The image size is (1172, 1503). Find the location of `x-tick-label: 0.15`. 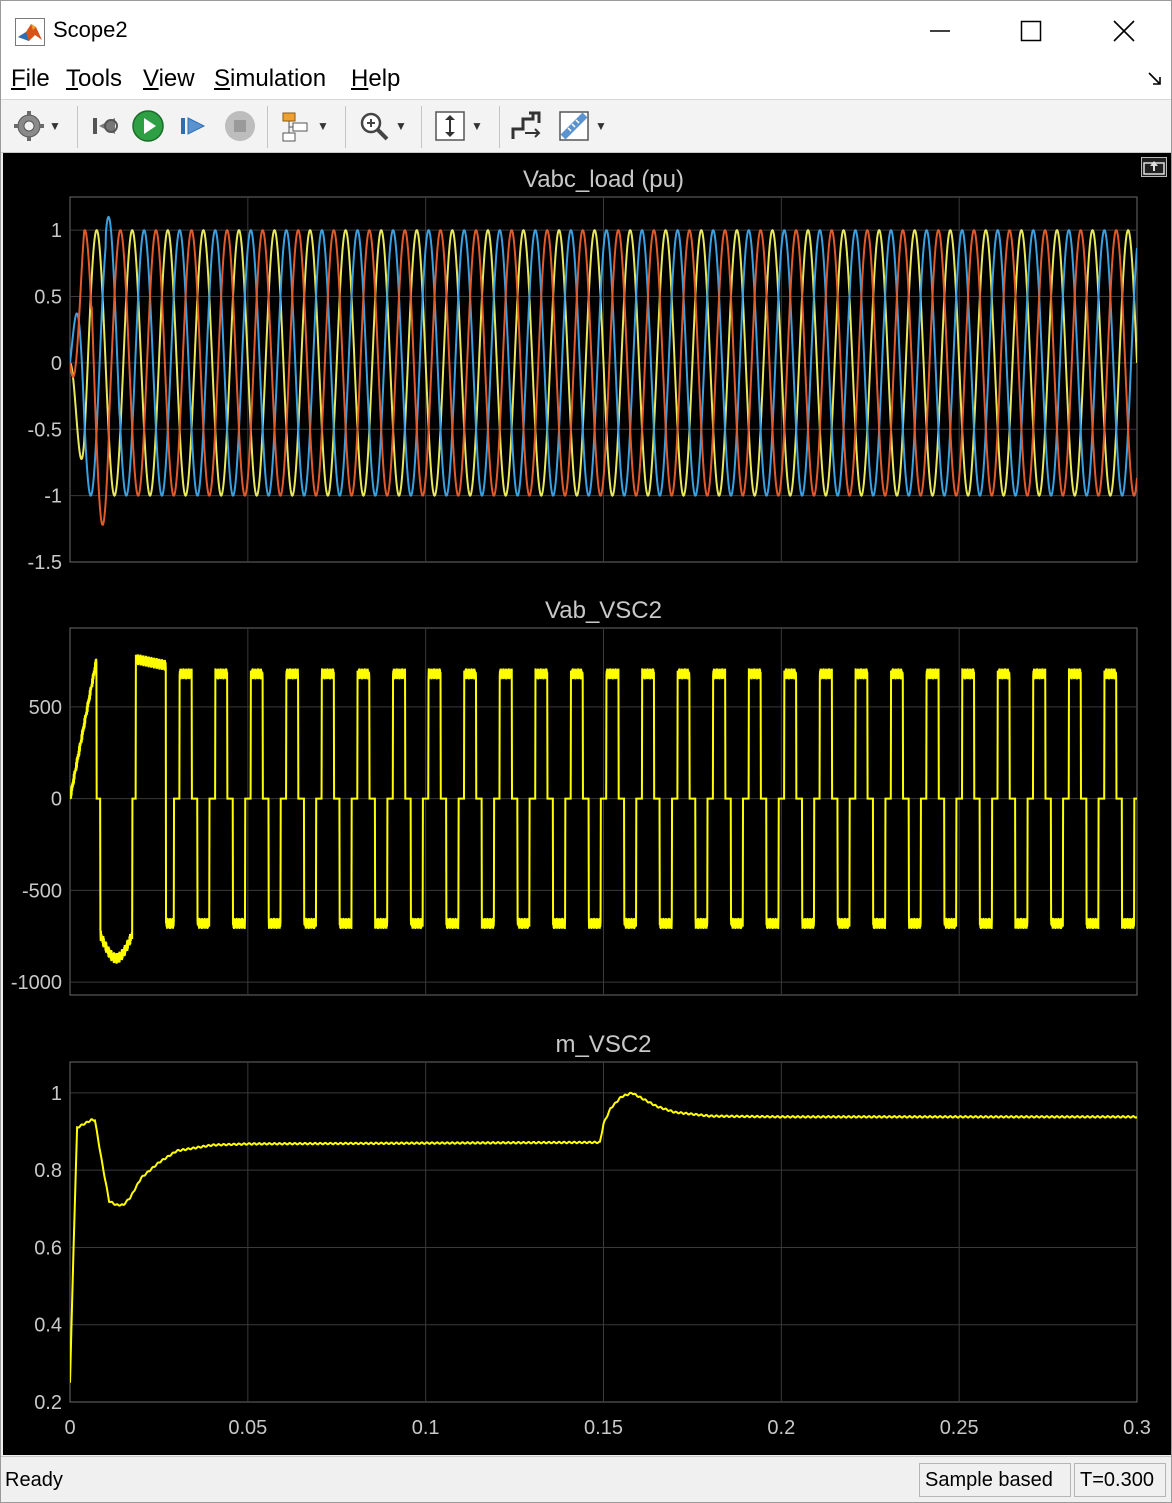

x-tick-label: 0.15 is located at coordinates (603, 1428).